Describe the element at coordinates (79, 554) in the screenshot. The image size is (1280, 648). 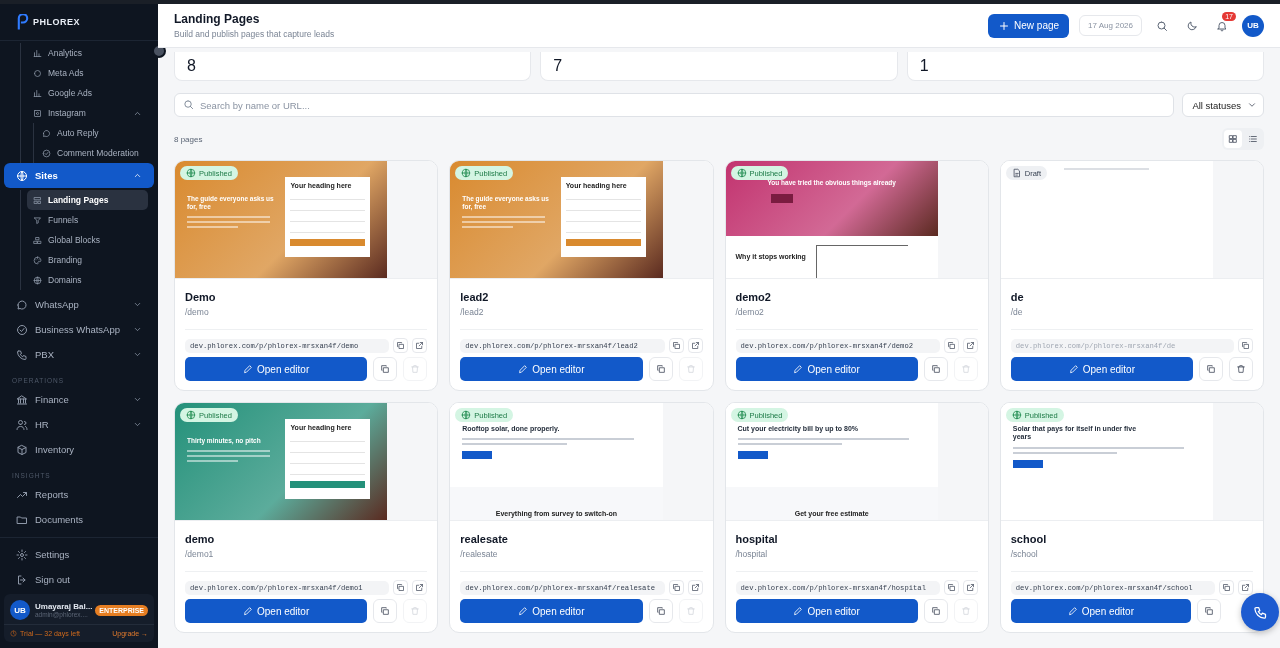
I see `nav-item: Settings` at that location.